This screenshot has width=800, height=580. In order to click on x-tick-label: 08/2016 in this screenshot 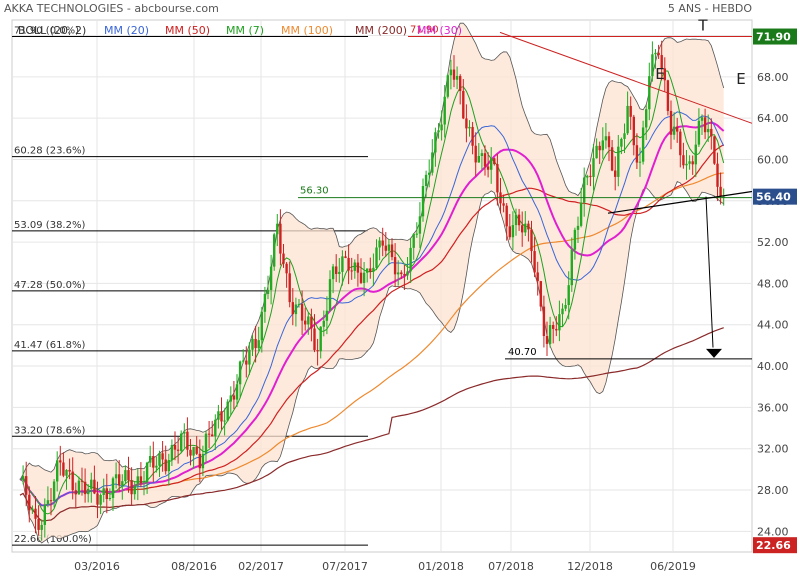, I will do `click(194, 566)`.